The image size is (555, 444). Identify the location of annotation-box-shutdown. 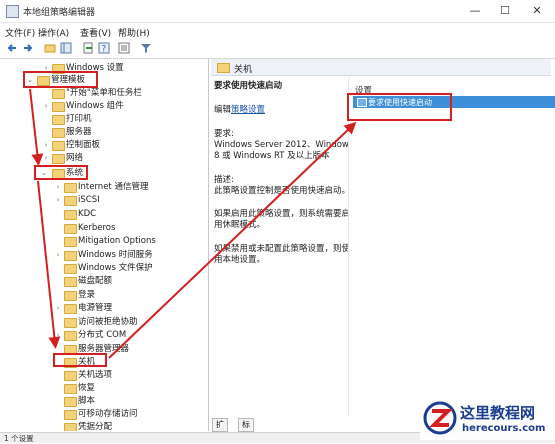
(80, 360).